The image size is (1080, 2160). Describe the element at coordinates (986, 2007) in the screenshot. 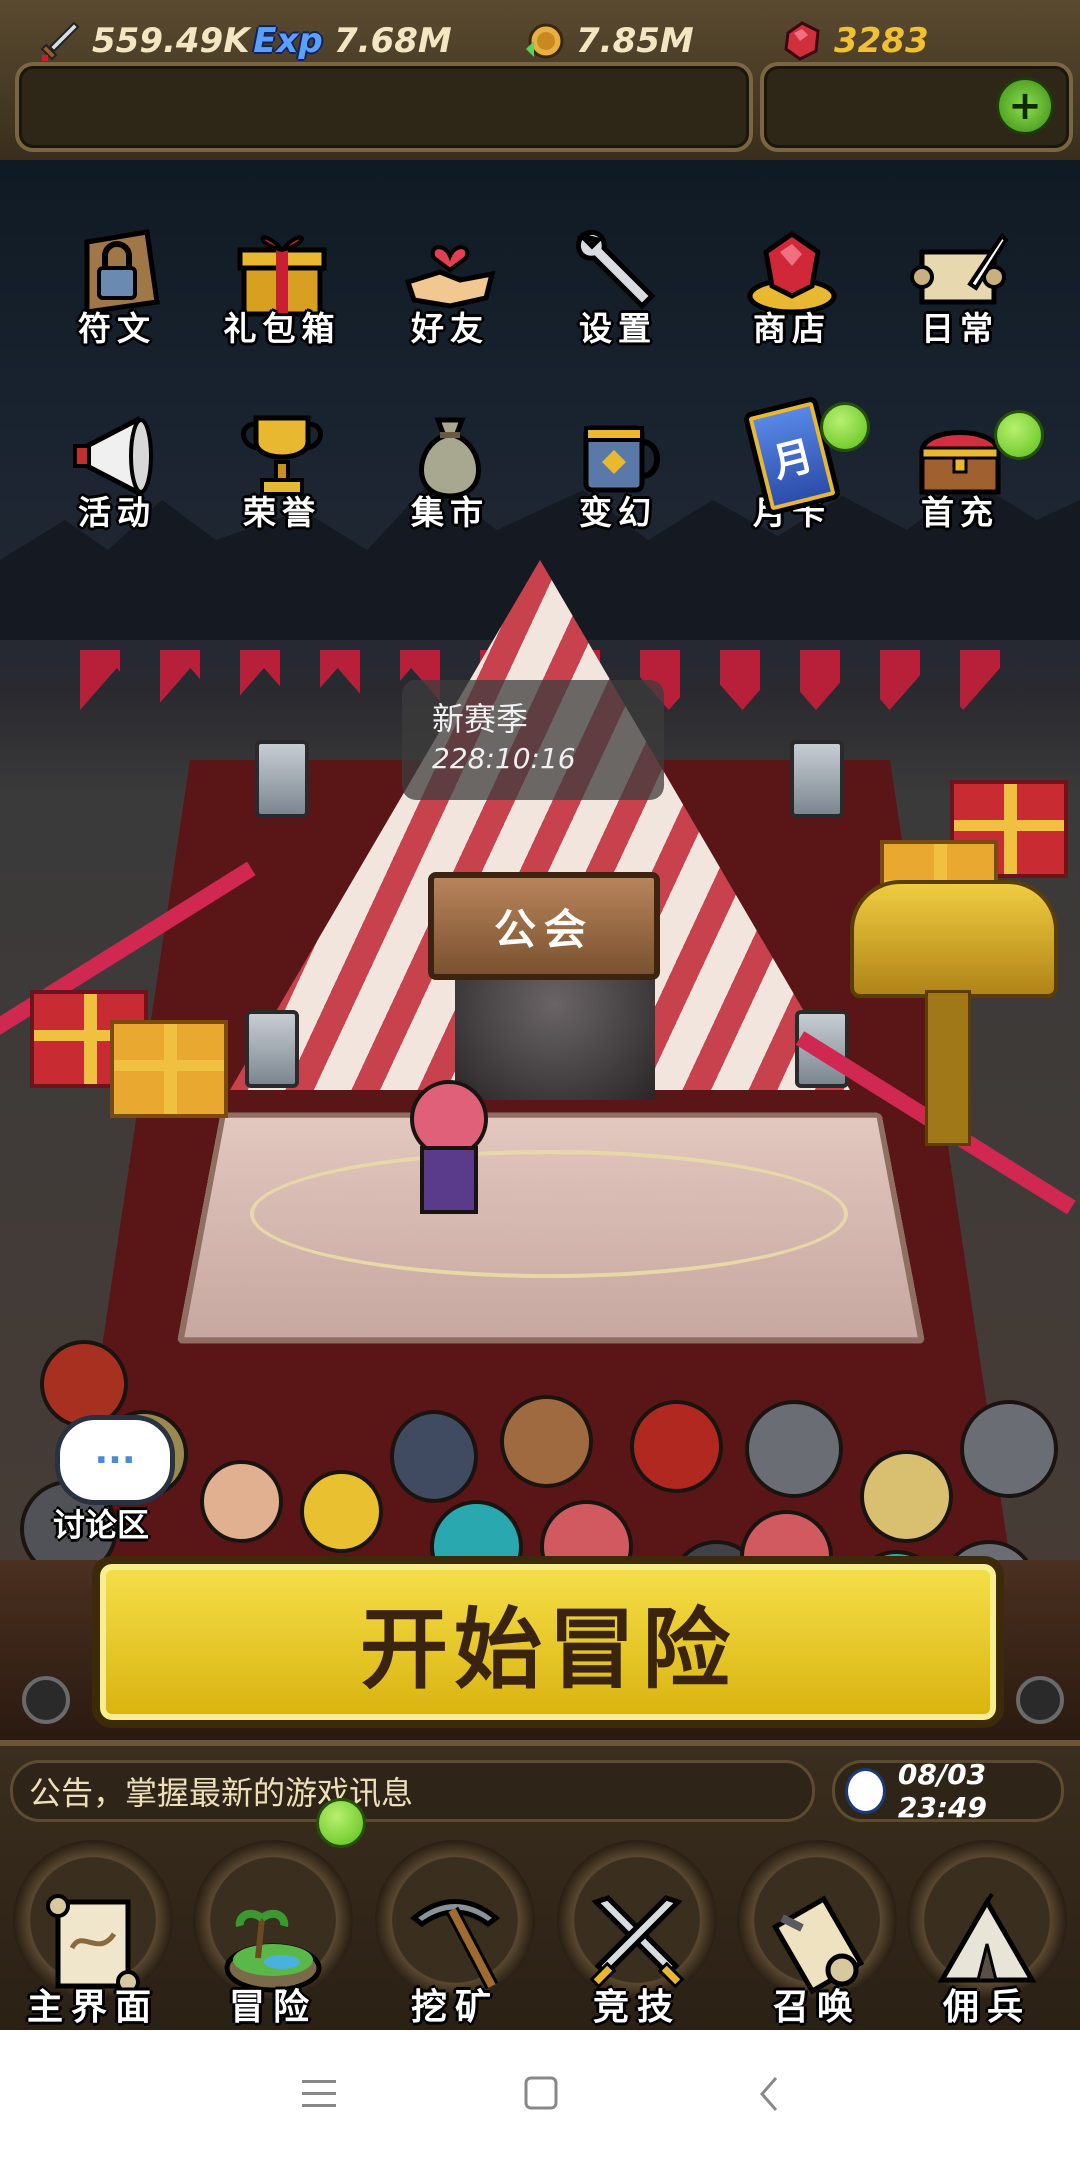

I see `nav-mercenary-label: 佣兵` at that location.